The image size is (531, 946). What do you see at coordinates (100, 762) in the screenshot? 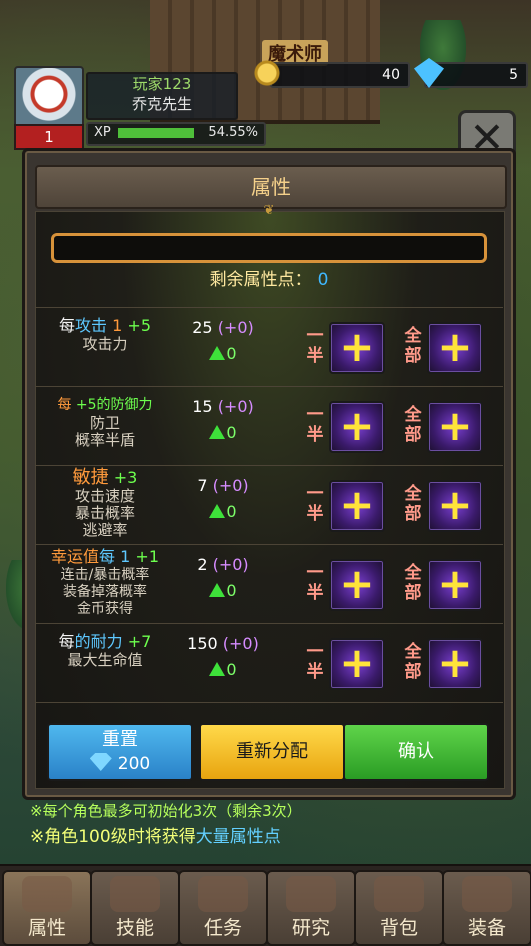
I see `diamond-icon` at bounding box center [100, 762].